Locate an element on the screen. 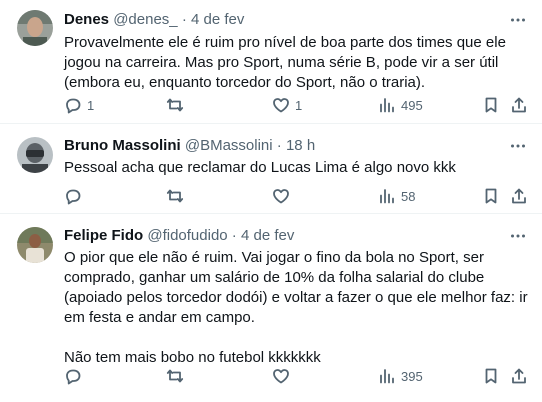  views-button: 495 is located at coordinates (400, 105).